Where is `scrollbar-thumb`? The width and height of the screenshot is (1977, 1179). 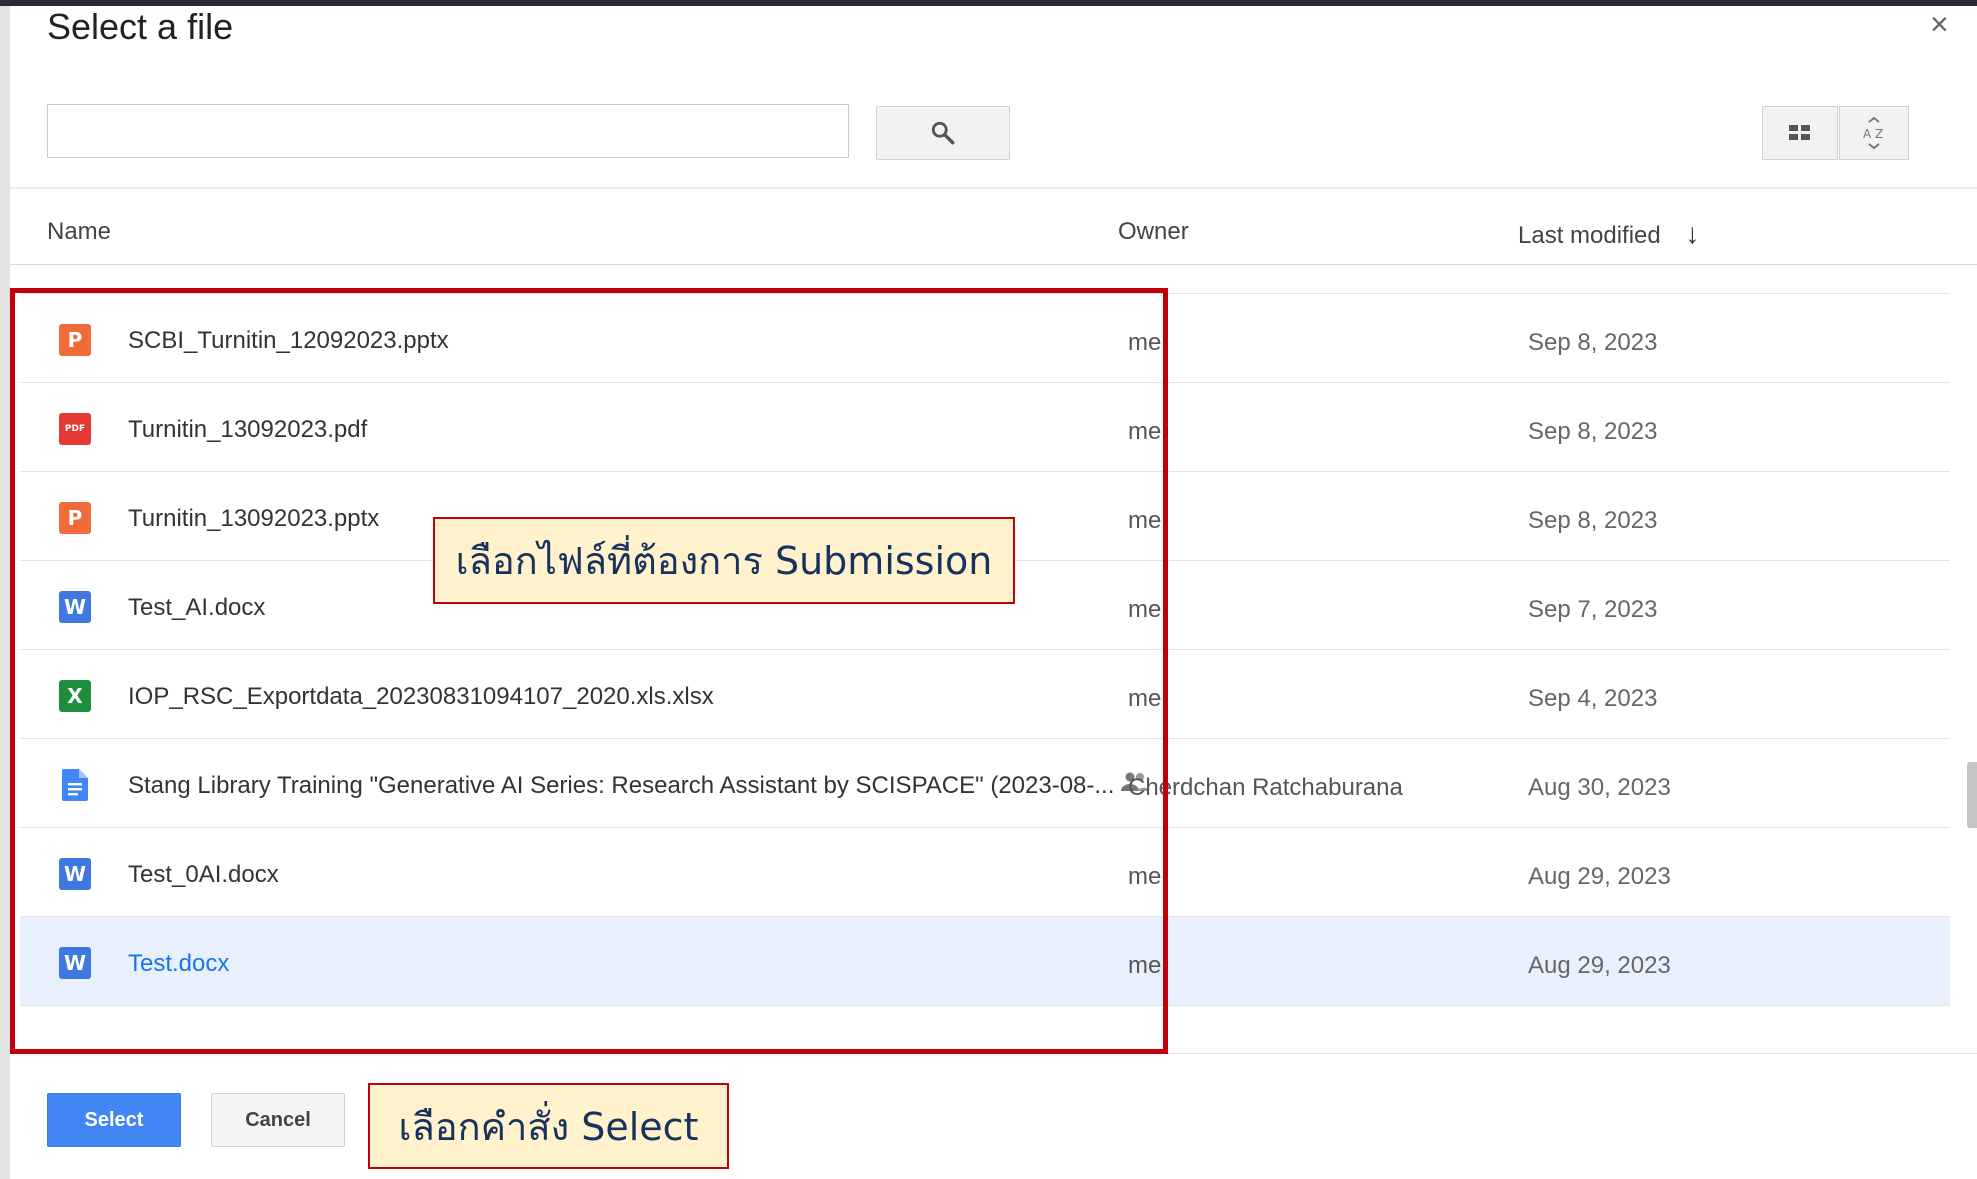 scrollbar-thumb is located at coordinates (1972, 795).